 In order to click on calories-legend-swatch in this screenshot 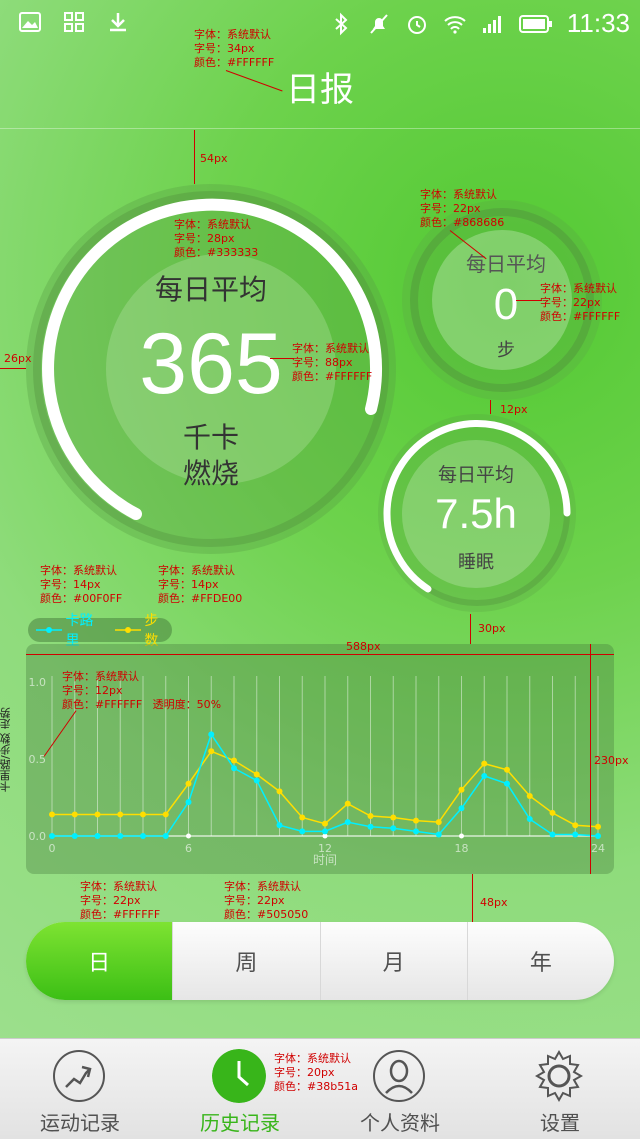, I will do `click(49, 630)`.